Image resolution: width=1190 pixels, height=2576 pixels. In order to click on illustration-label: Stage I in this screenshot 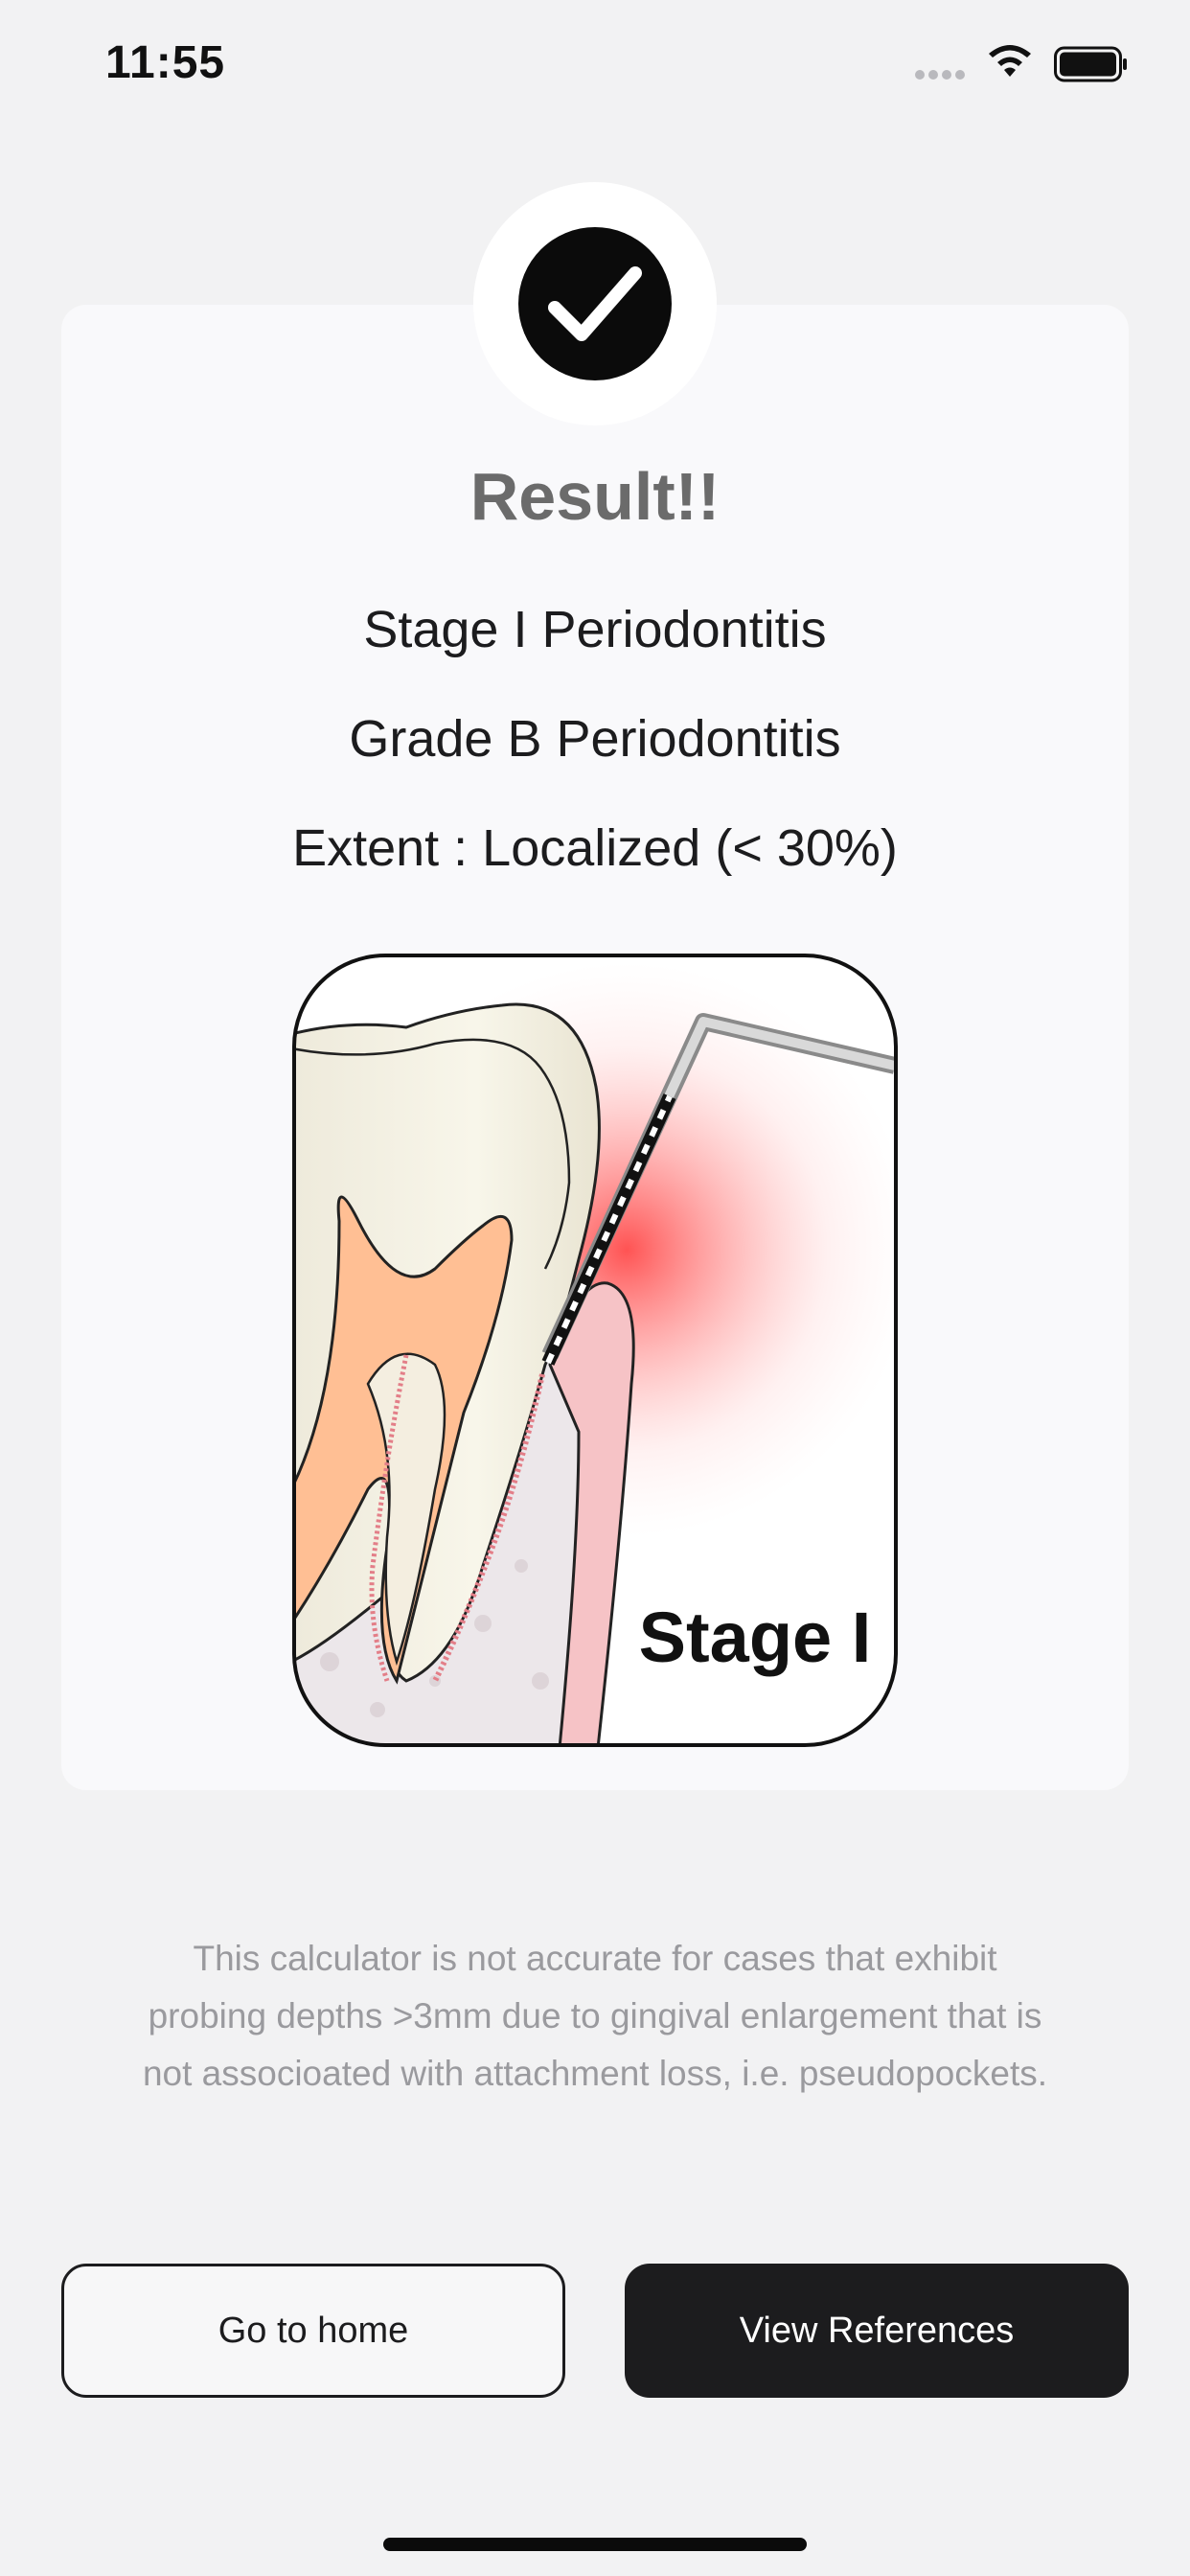, I will do `click(756, 1637)`.